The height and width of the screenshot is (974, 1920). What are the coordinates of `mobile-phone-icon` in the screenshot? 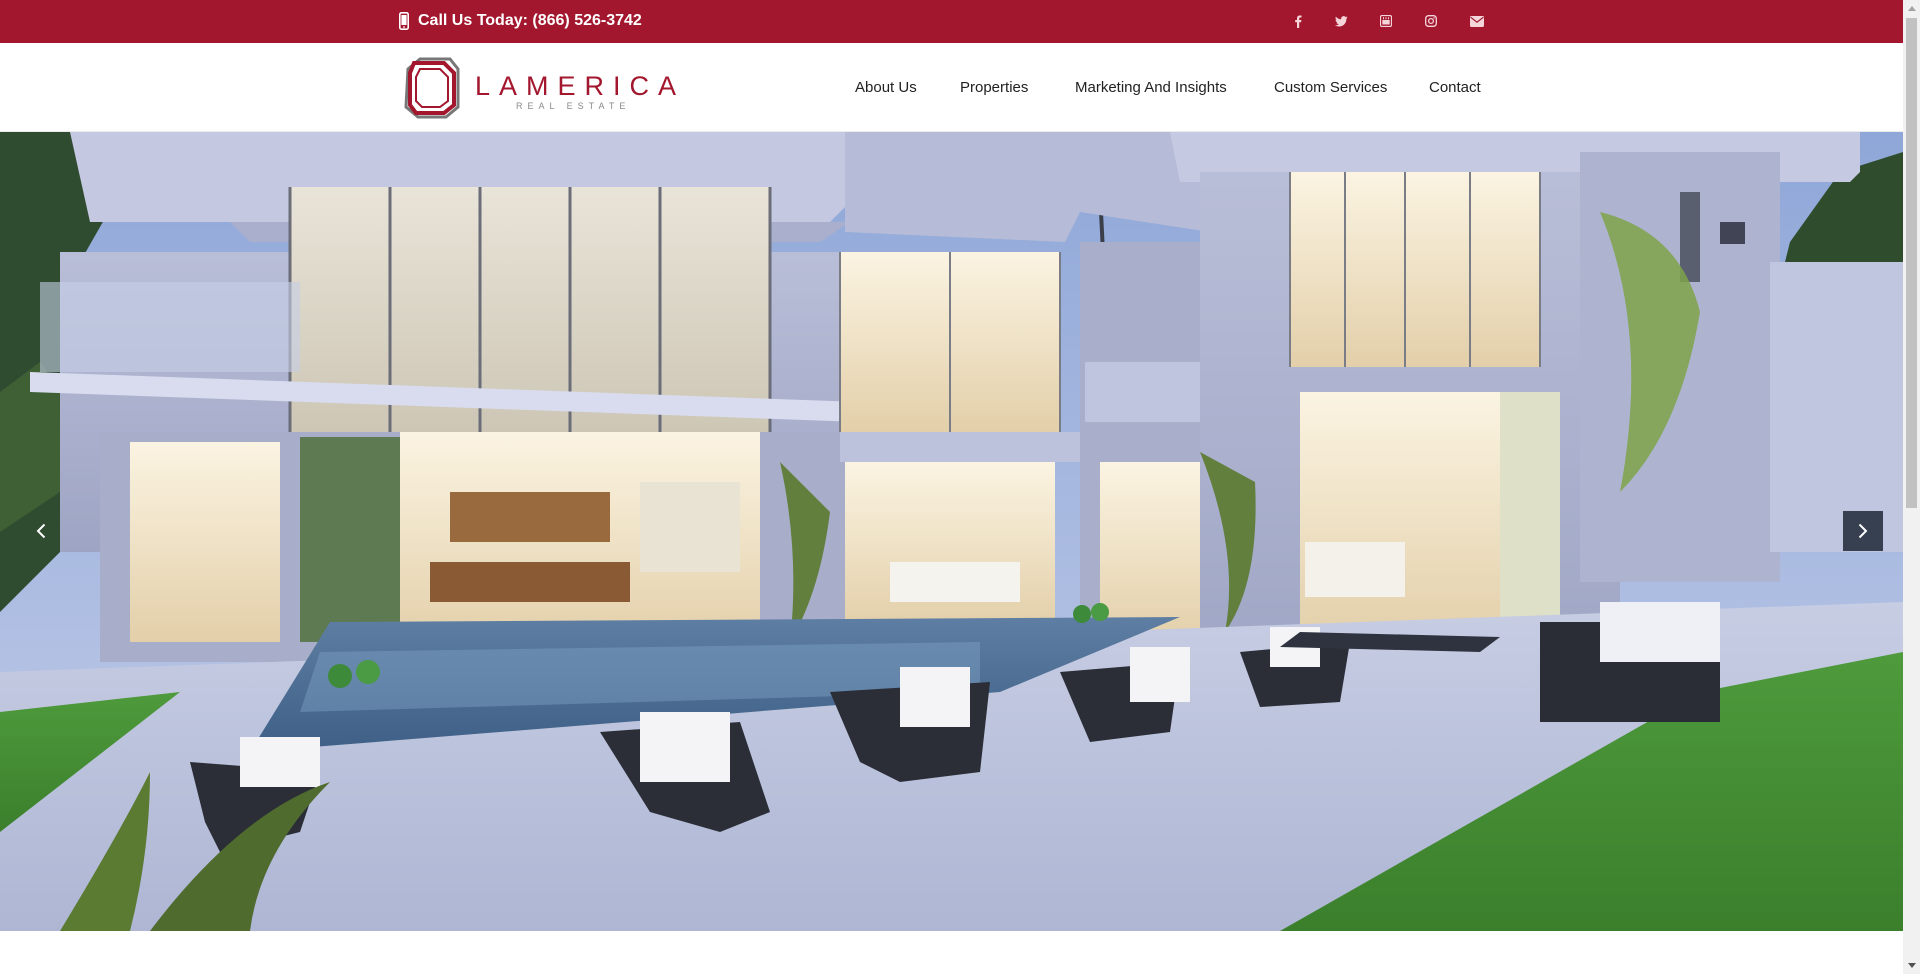 It's located at (404, 21).